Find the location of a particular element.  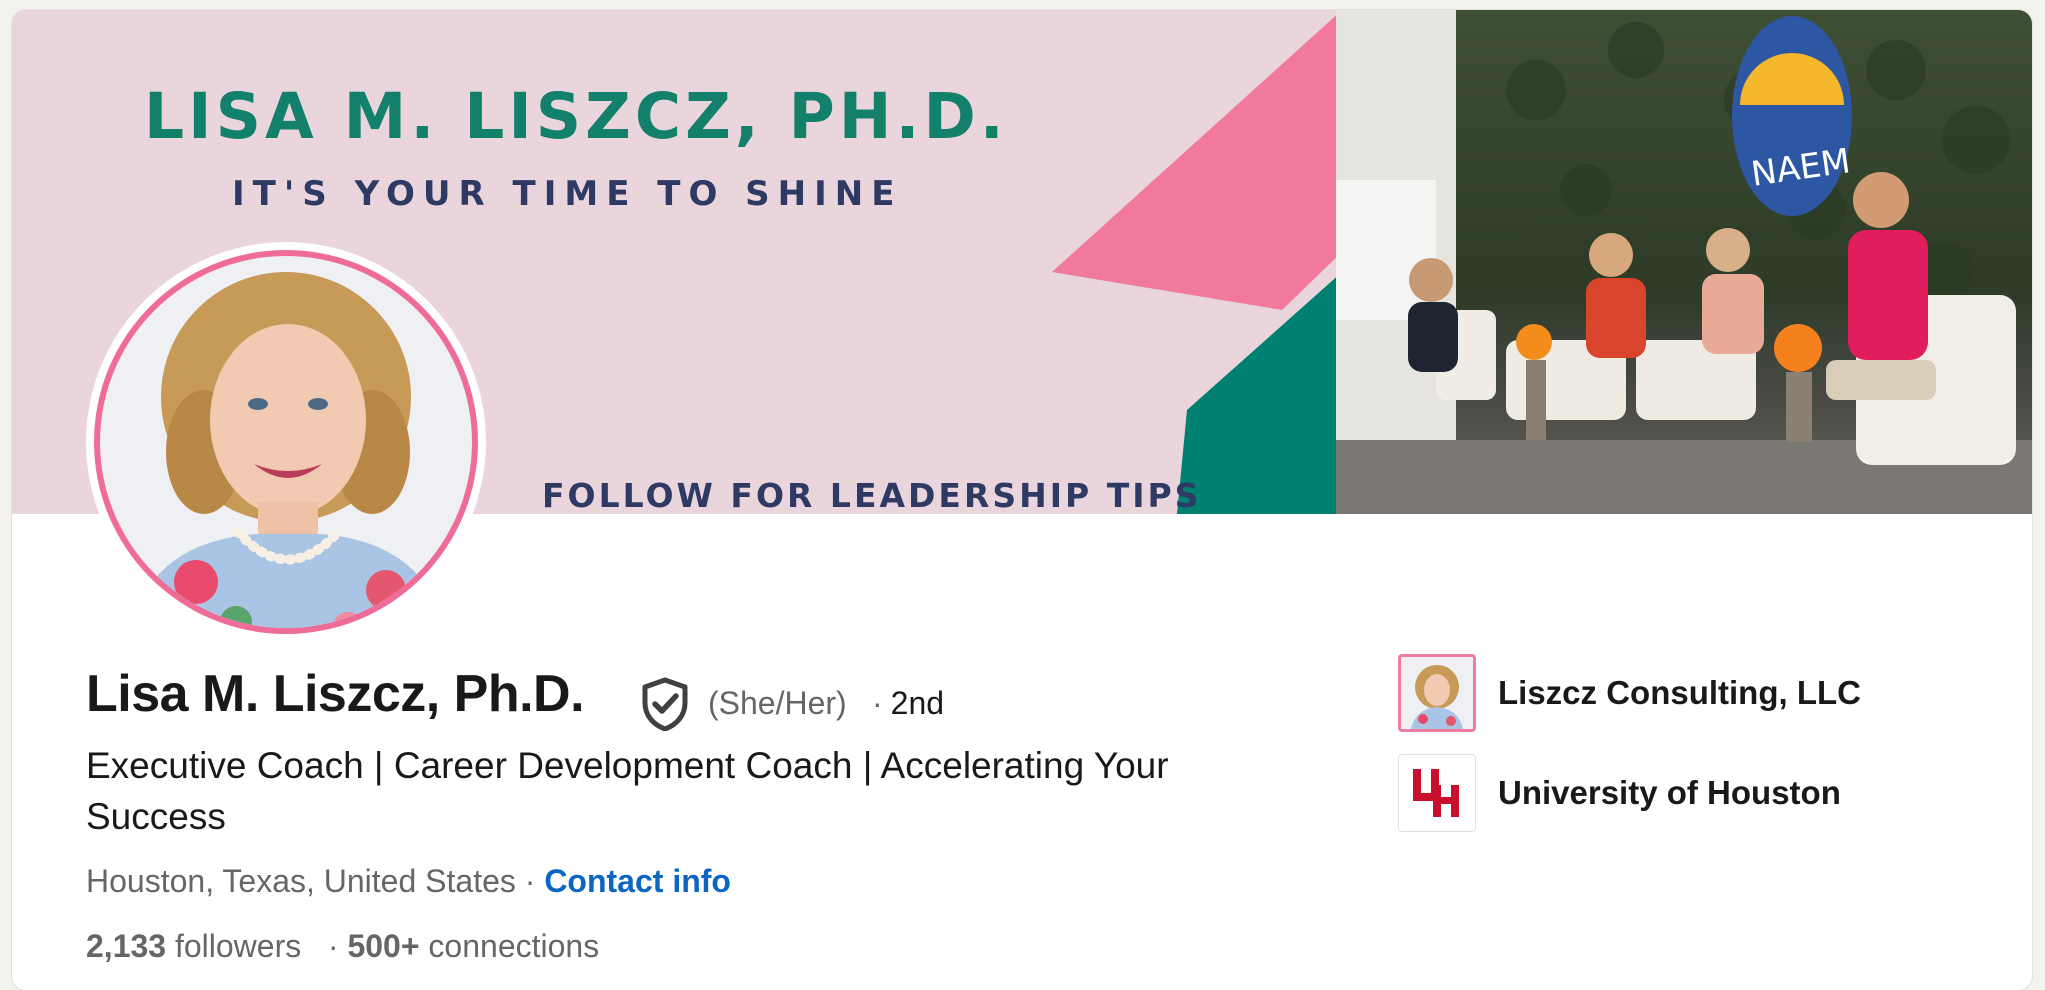

company-name: Liszcz Consulting, LLC is located at coordinates (1679, 692).